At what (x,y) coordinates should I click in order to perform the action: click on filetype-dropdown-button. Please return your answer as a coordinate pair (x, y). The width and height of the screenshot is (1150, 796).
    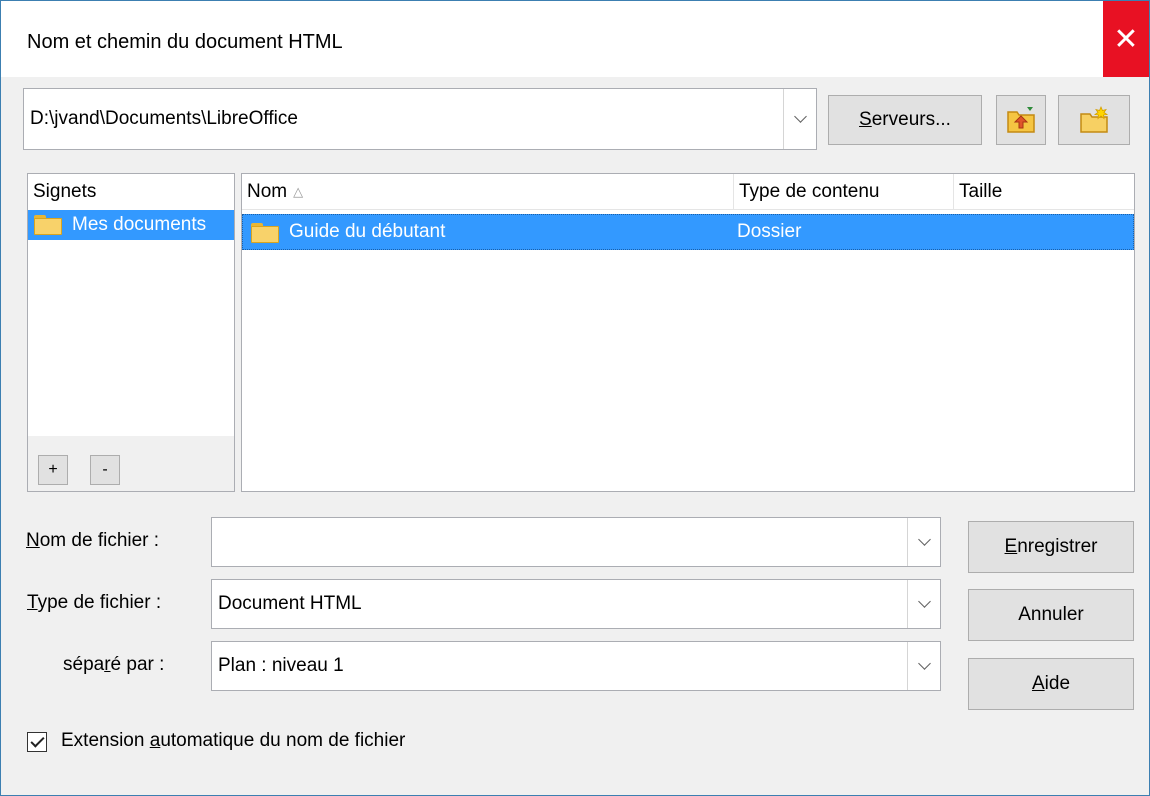
    Looking at the image, I should click on (923, 604).